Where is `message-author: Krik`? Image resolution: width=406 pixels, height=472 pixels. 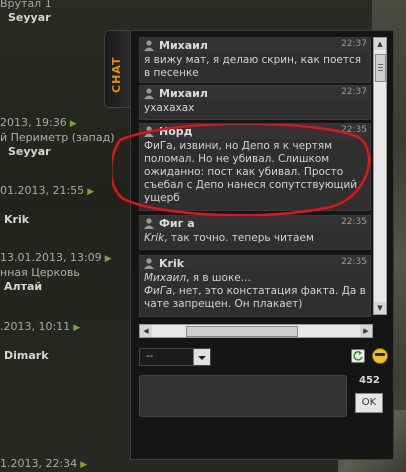
message-author: Krik is located at coordinates (171, 263).